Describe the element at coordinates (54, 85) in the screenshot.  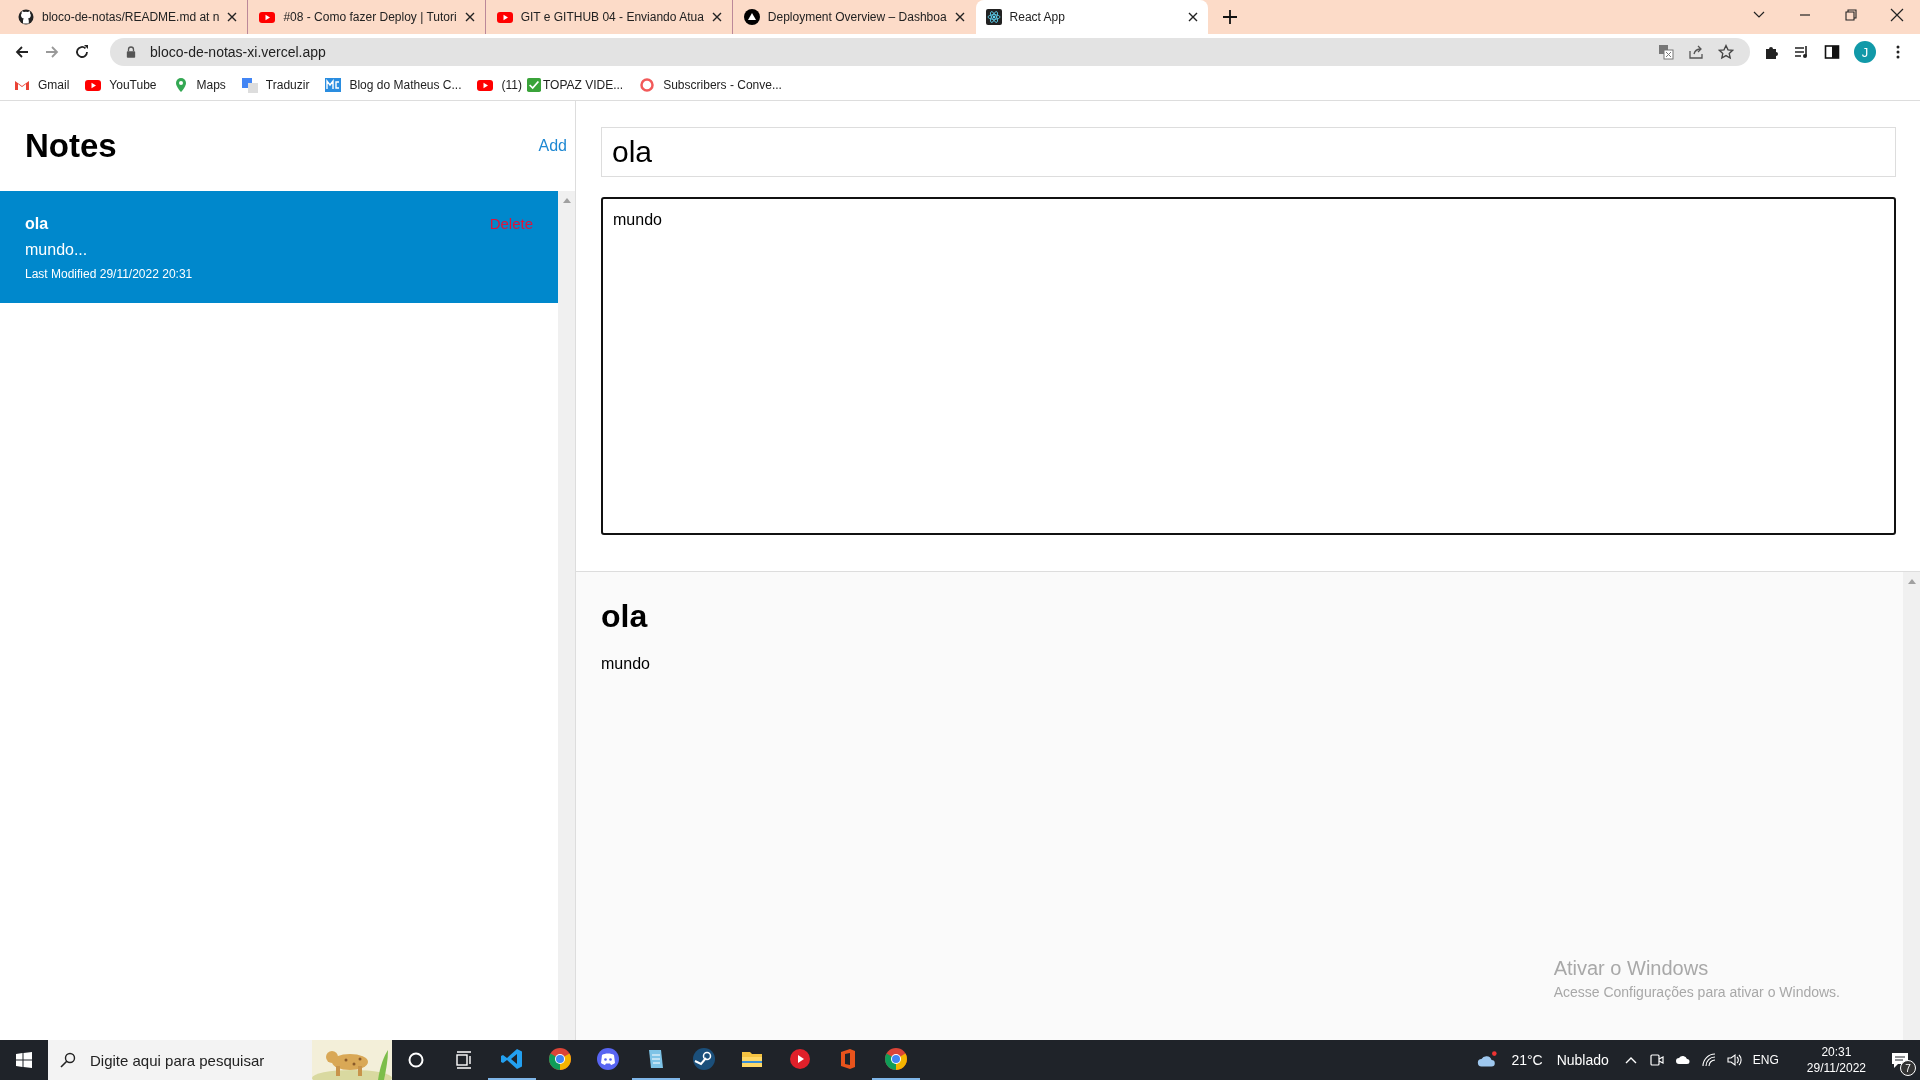
I see `bookmark-label: Gmail` at that location.